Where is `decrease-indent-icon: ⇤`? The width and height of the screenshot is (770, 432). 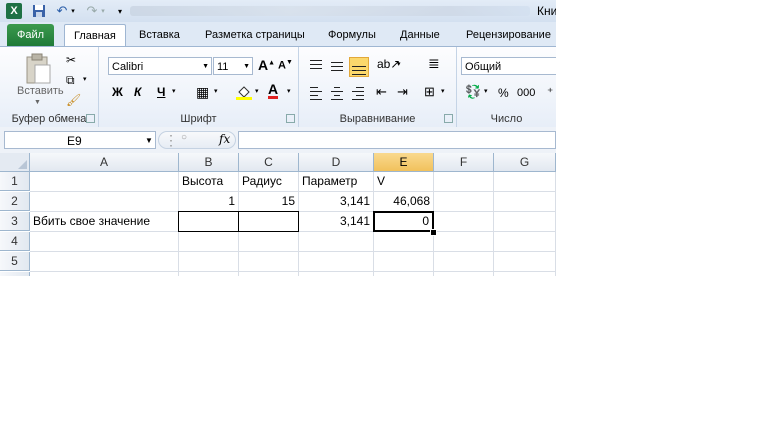 decrease-indent-icon: ⇤ is located at coordinates (381, 92).